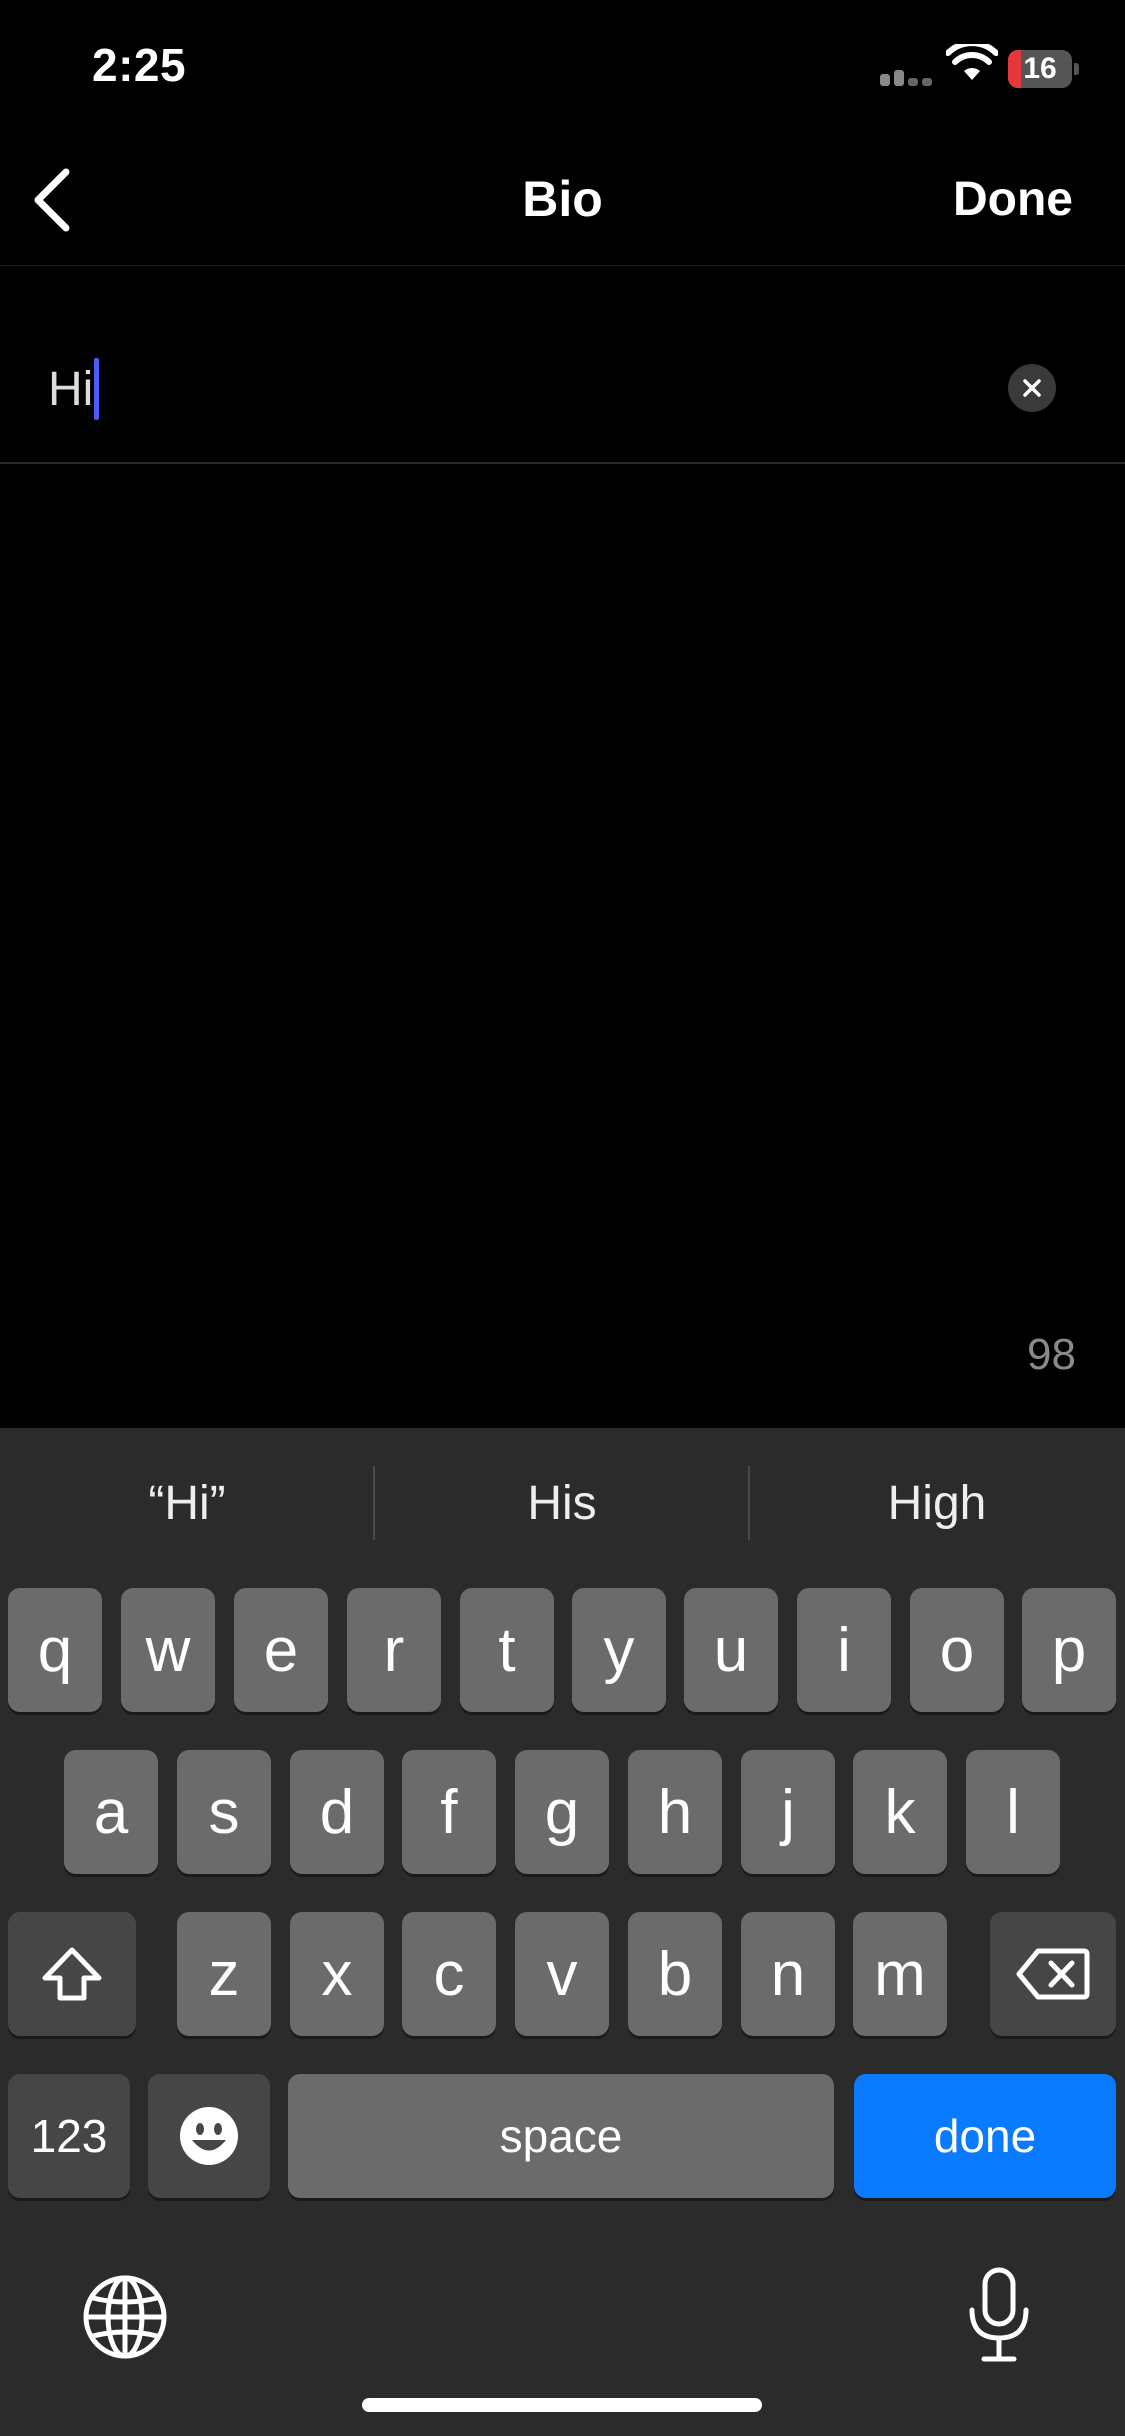 This screenshot has height=2436, width=1125. Describe the element at coordinates (1013, 199) in the screenshot. I see `done-button: Done` at that location.